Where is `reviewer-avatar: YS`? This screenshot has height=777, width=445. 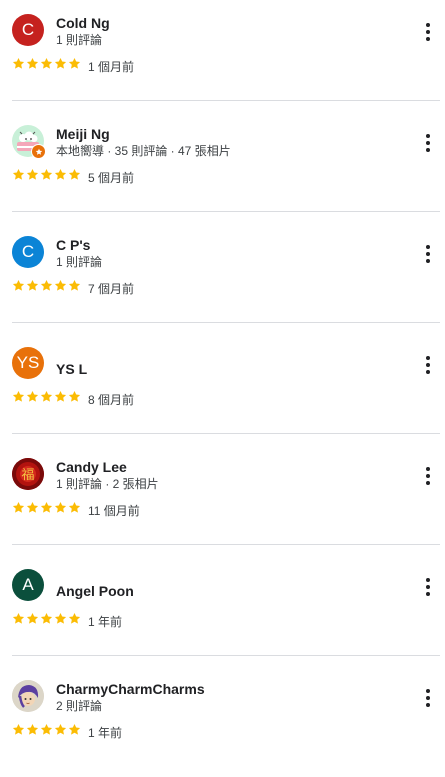
reviewer-avatar: YS is located at coordinates (28, 363).